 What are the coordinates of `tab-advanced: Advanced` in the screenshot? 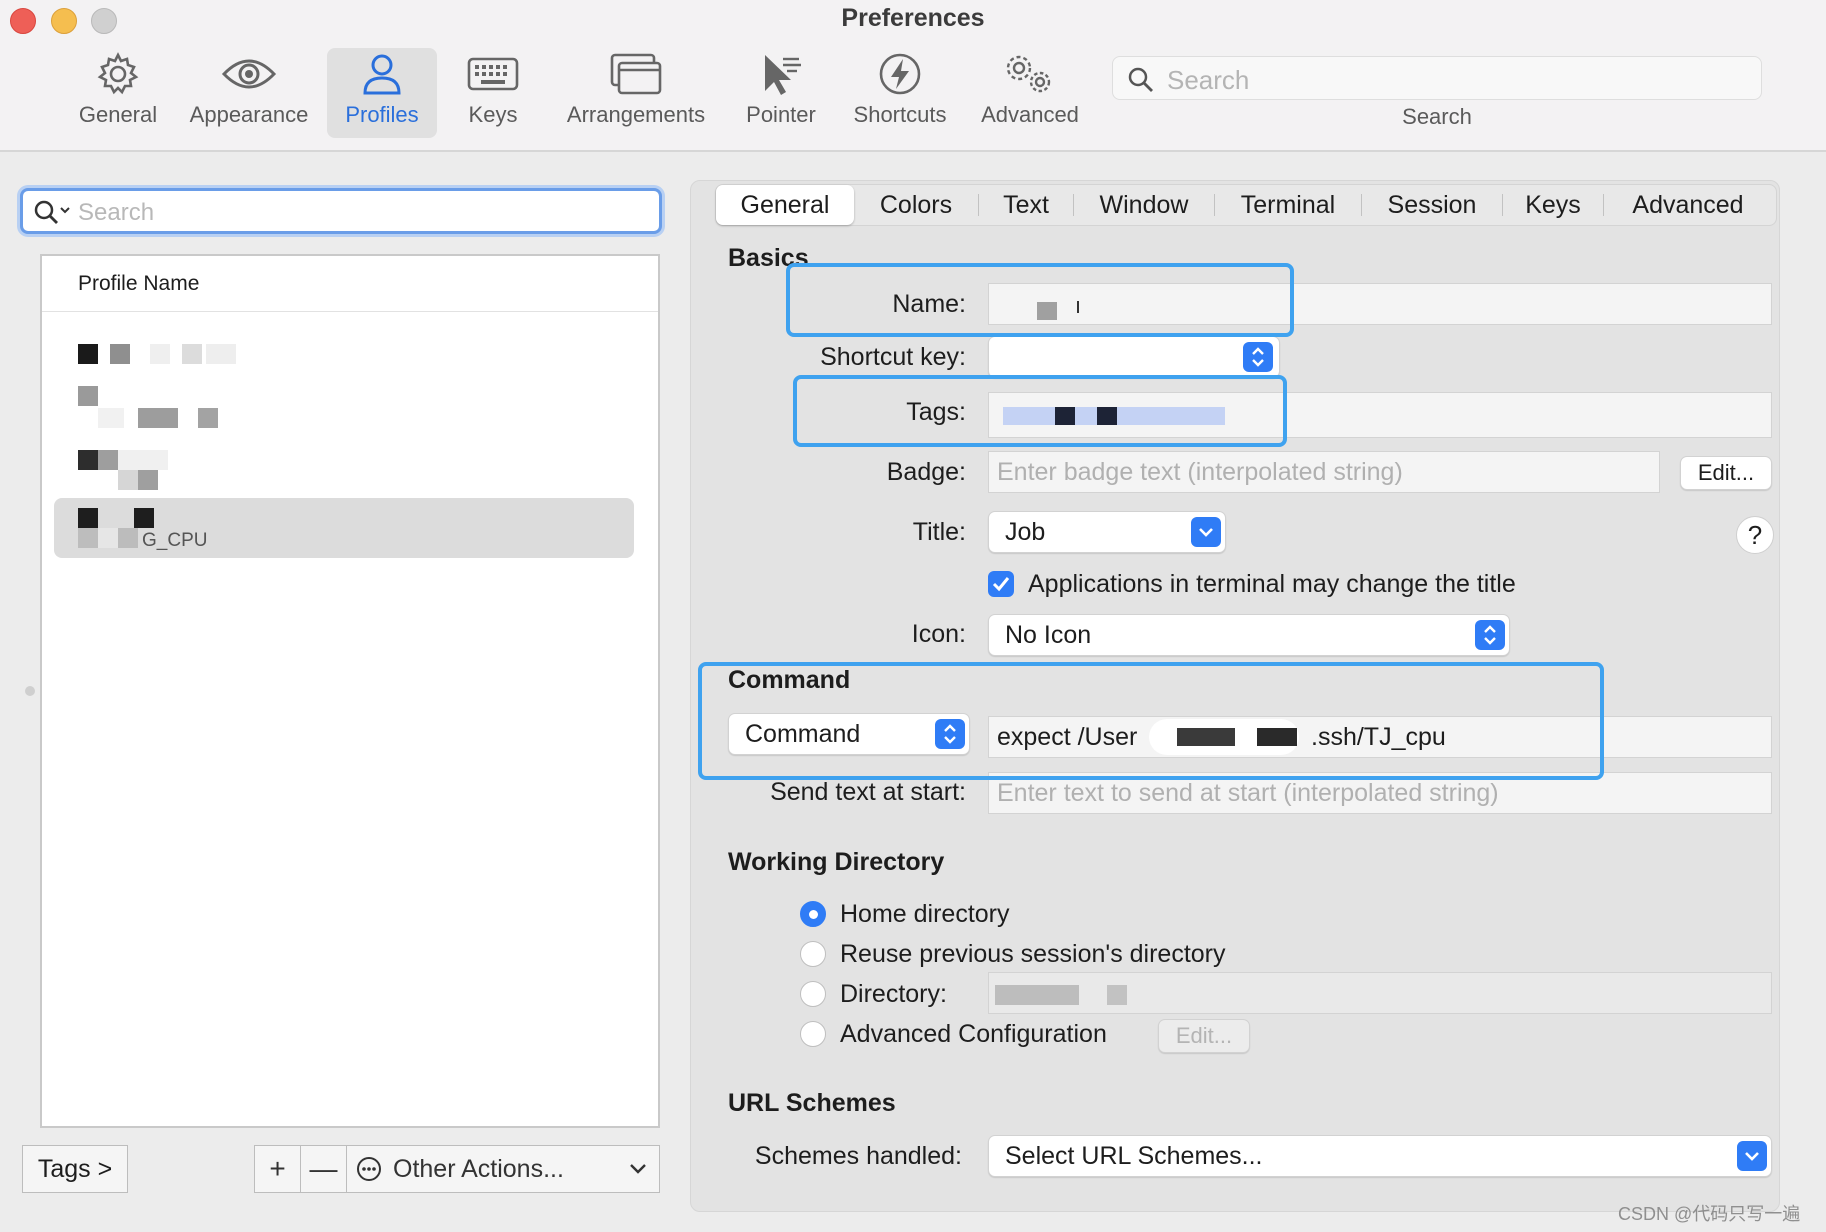 It's located at (1688, 205).